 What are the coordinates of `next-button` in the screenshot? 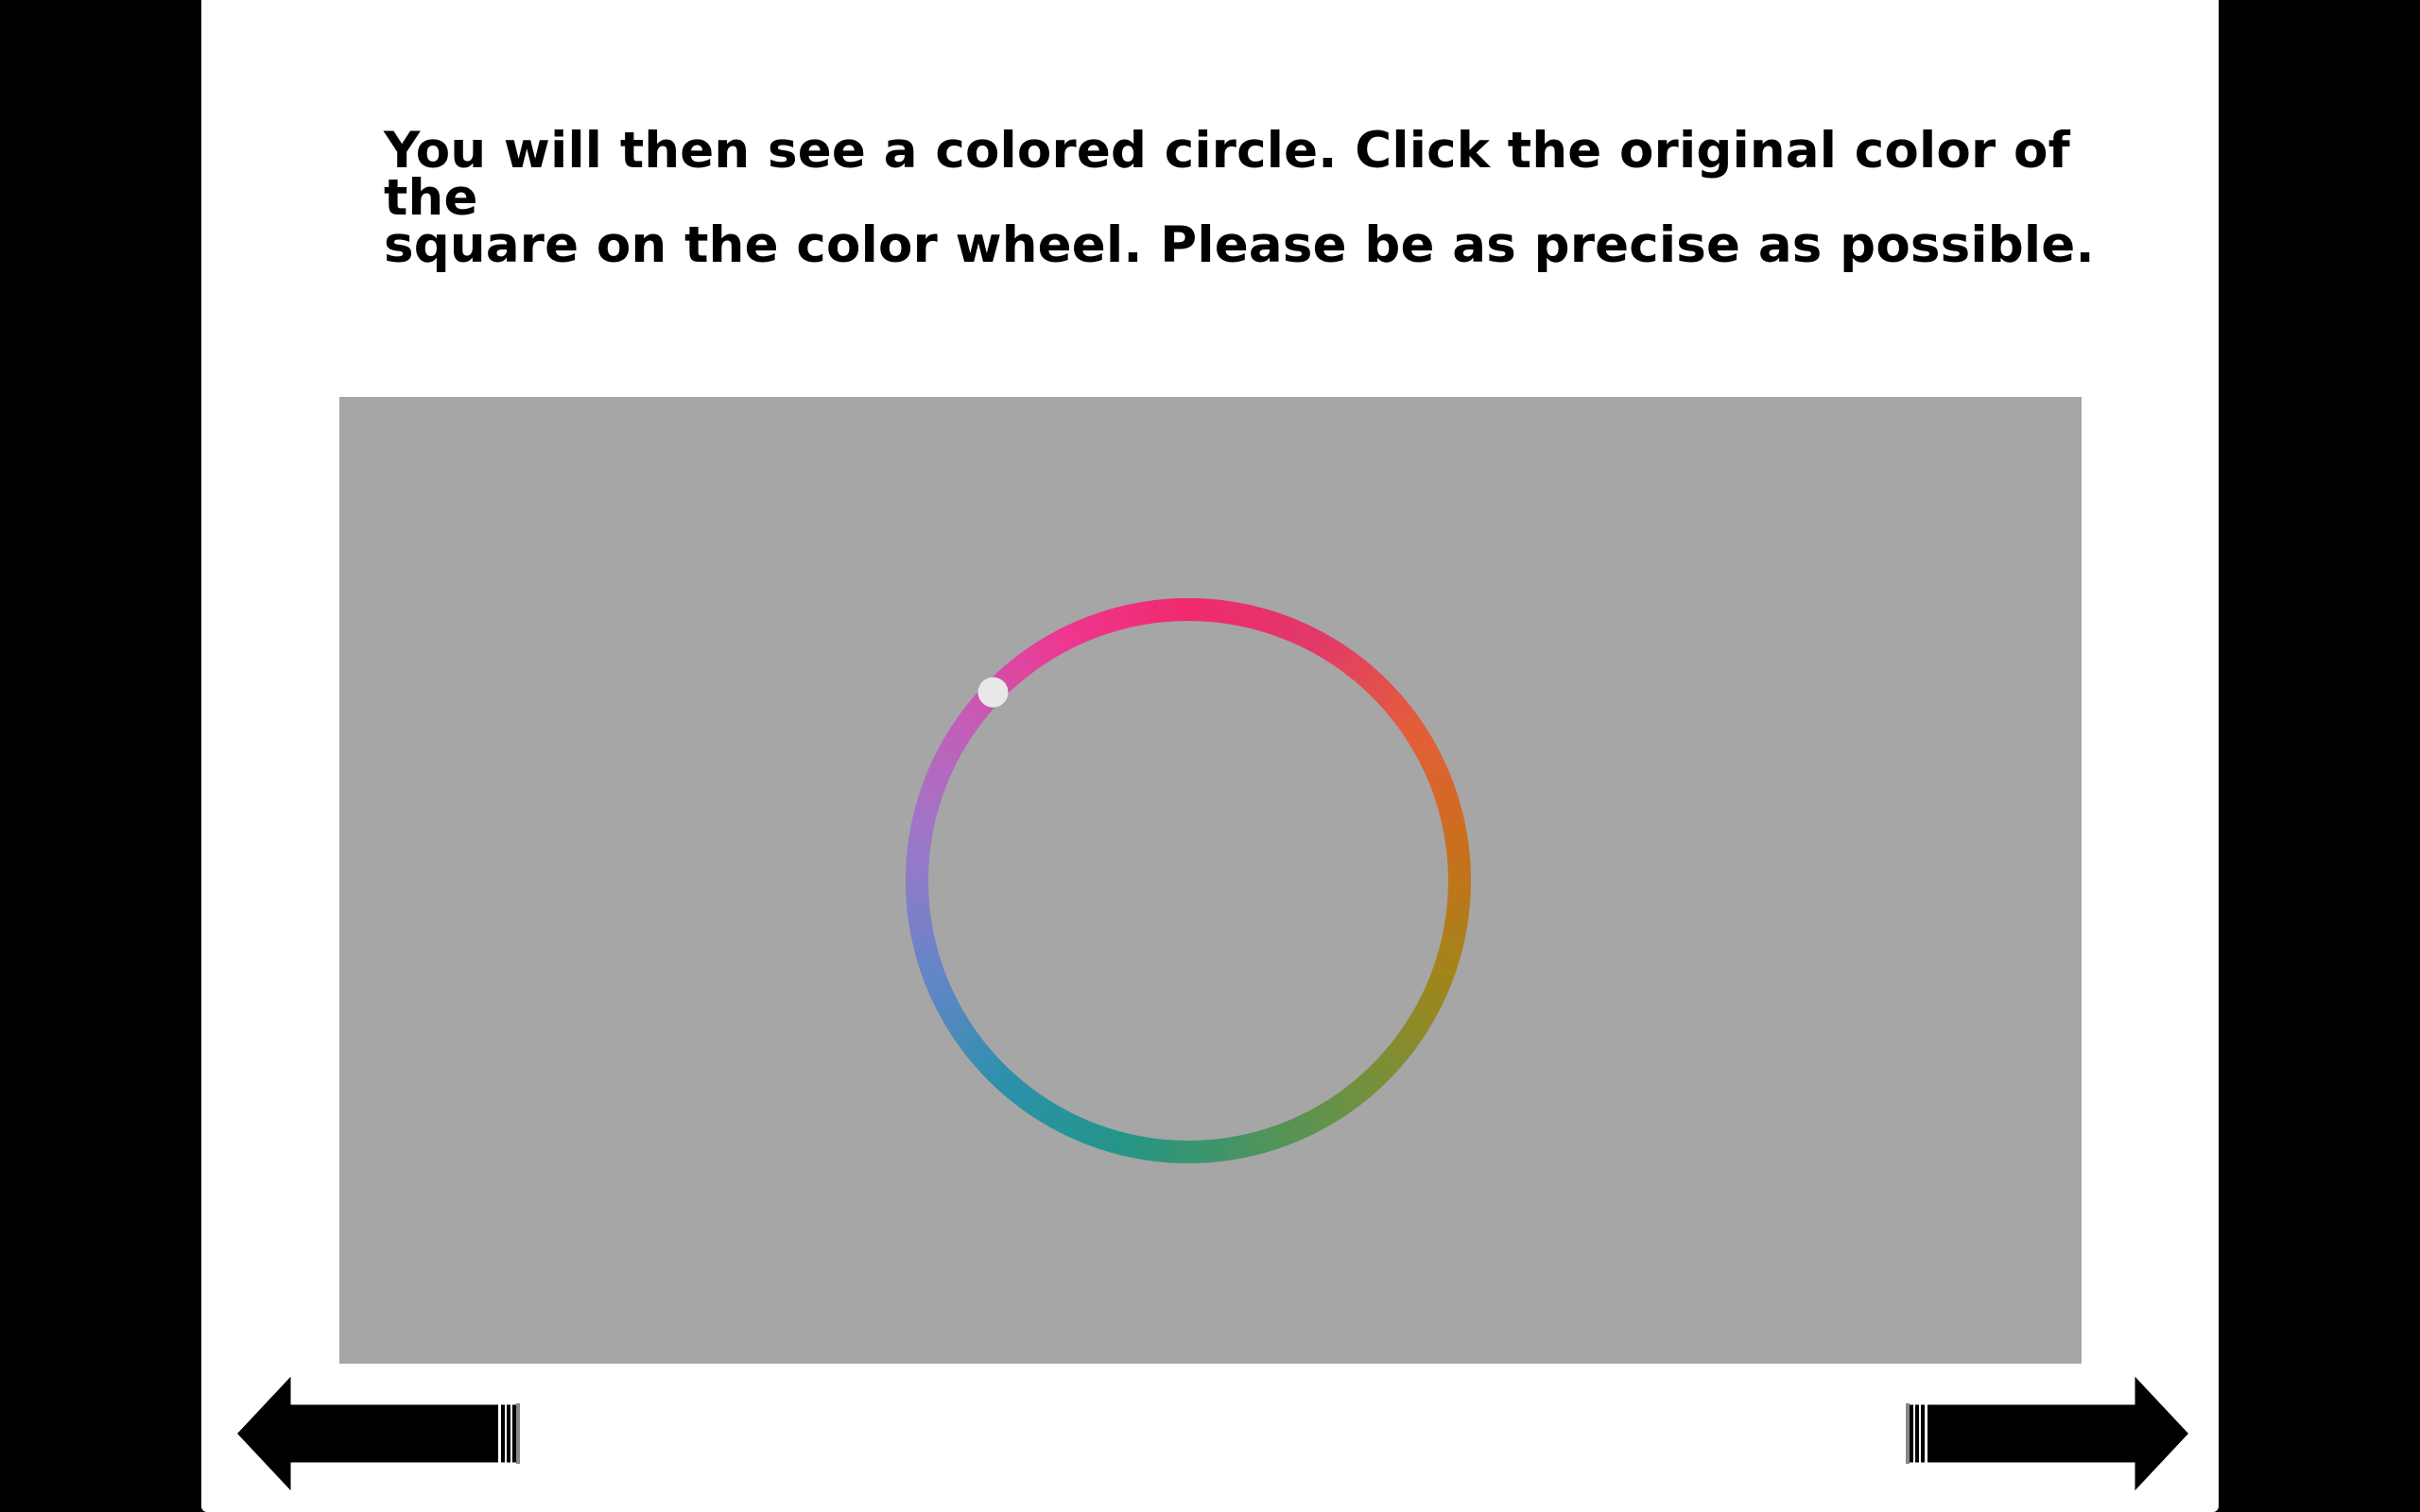 It's located at (2045, 1434).